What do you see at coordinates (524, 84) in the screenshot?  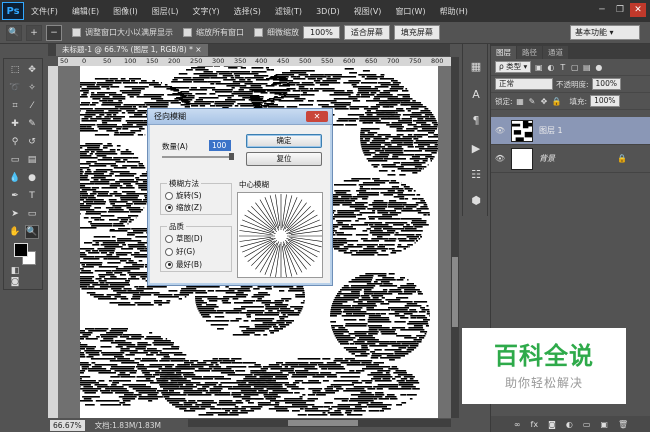 I see `blend-mode-select: 正常` at bounding box center [524, 84].